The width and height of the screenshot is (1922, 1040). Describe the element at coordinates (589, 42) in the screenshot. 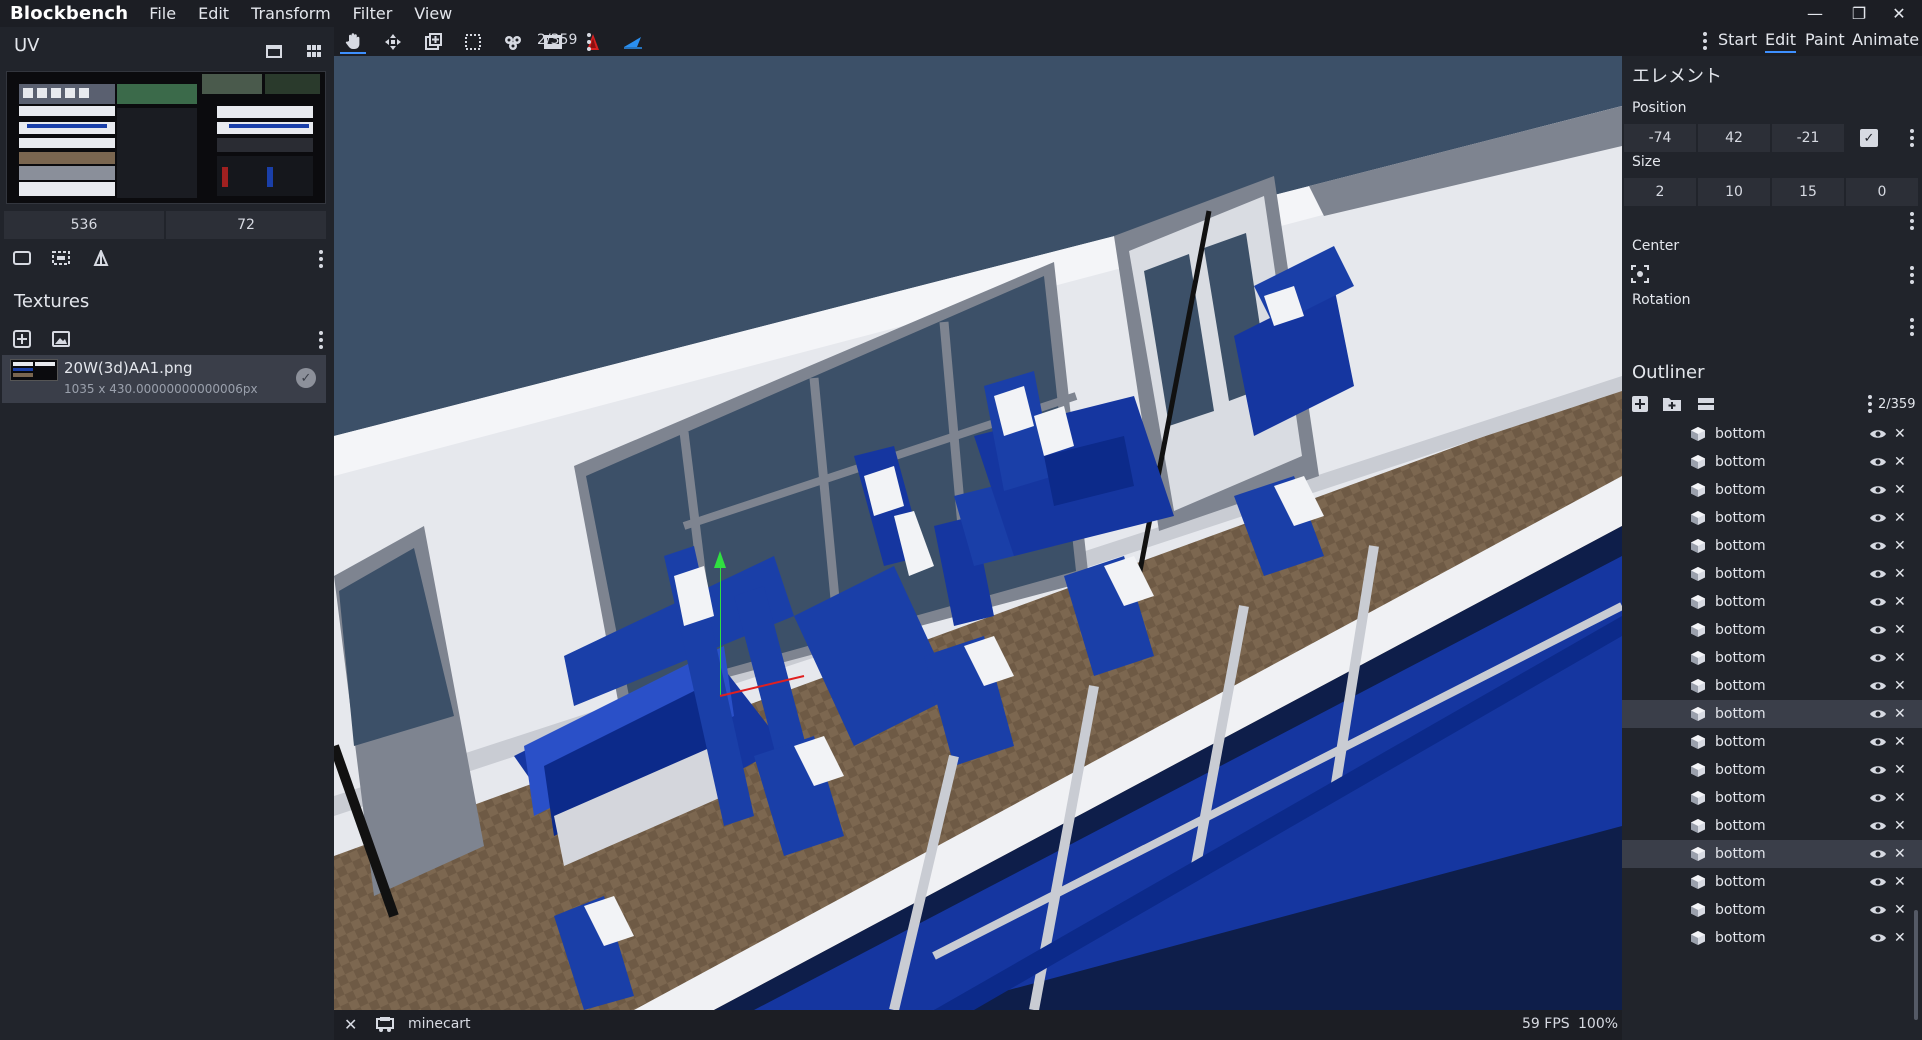

I see `toolbar-more-icon` at that location.